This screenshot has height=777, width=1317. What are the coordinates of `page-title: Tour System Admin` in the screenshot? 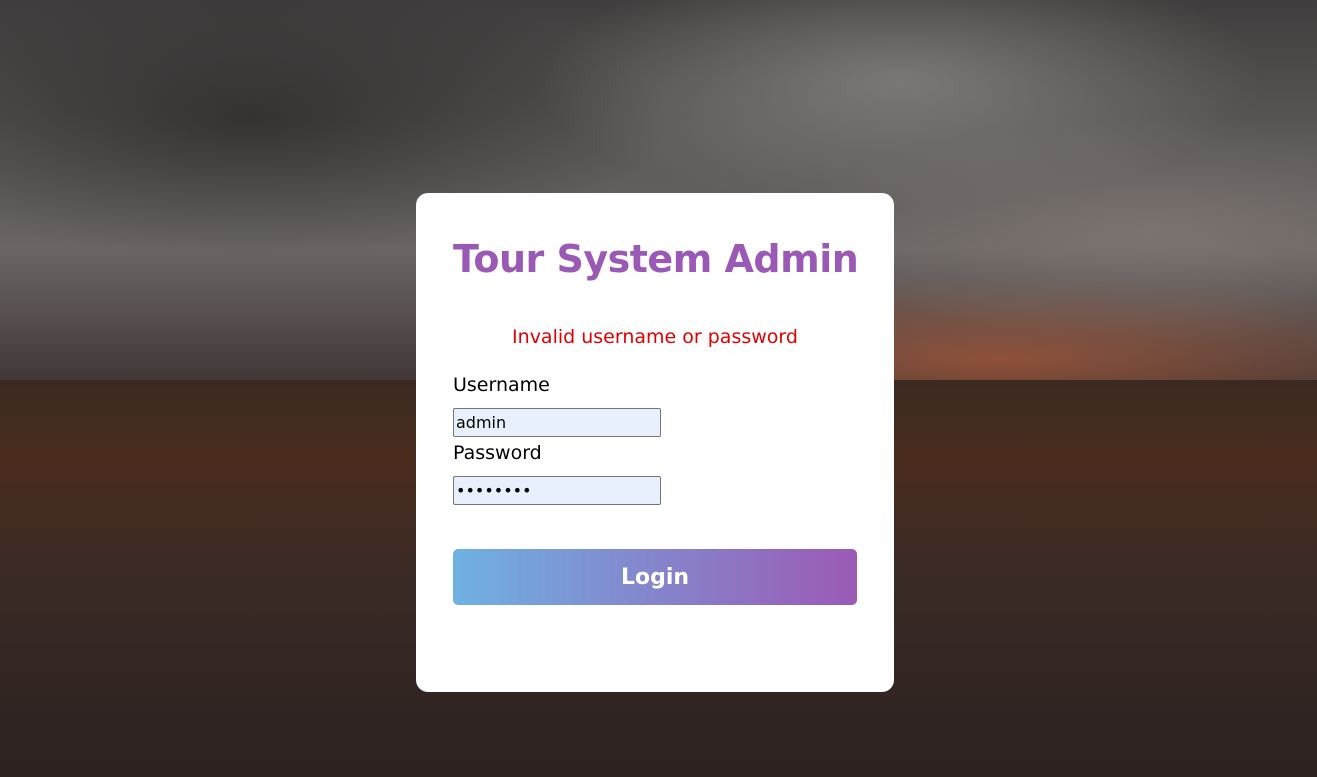 It's located at (656, 259).